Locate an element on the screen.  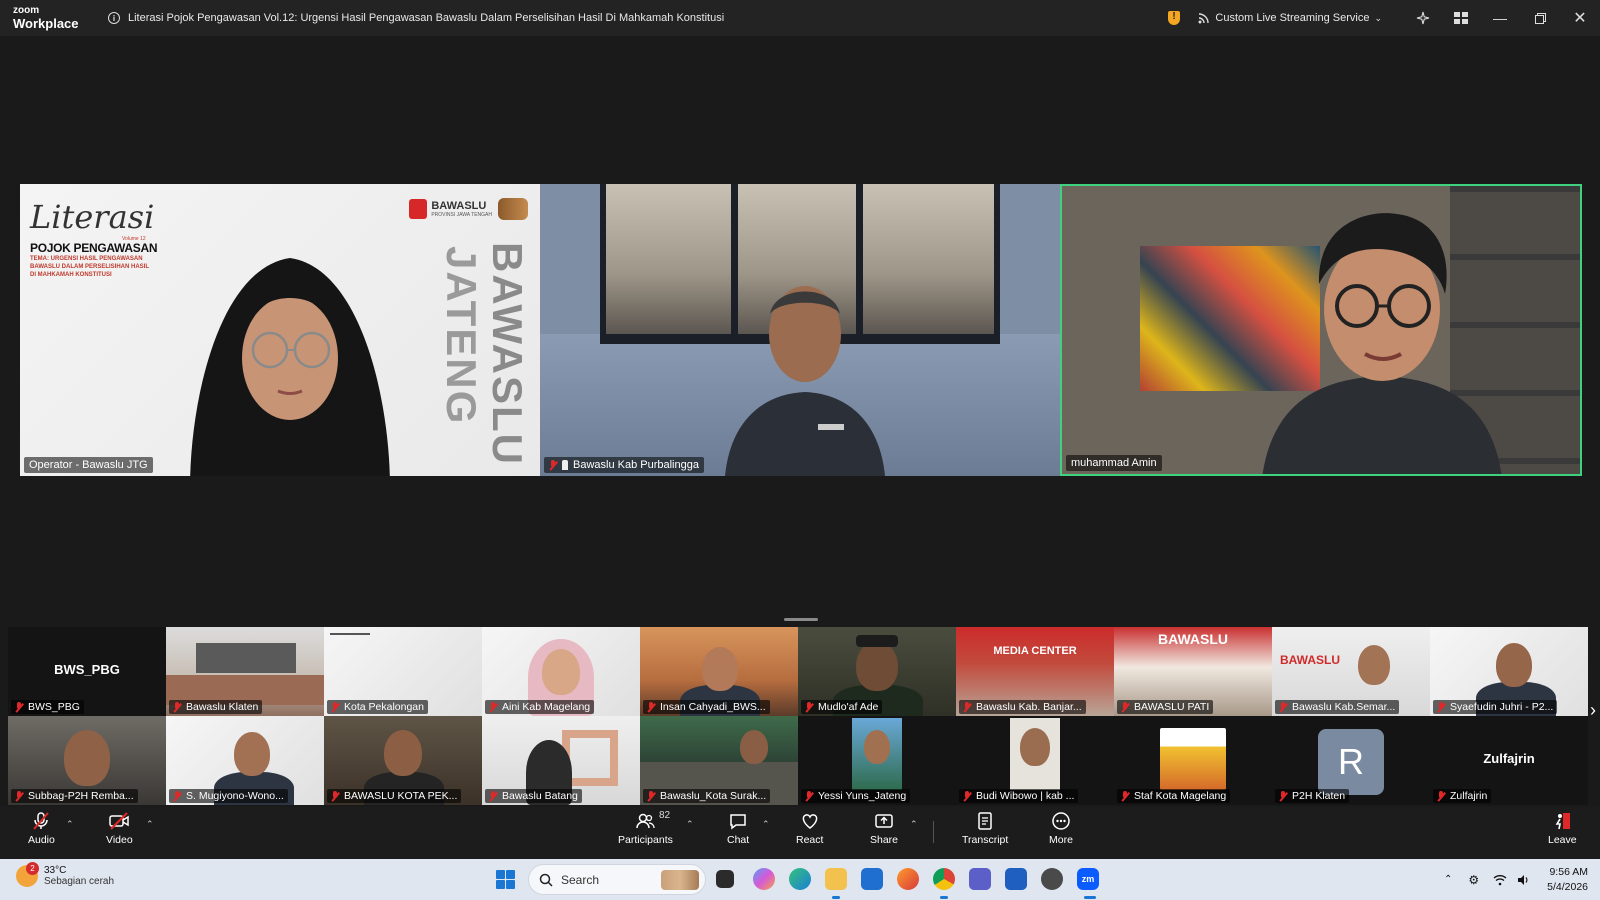
info-icon: i is located at coordinates (114, 18).